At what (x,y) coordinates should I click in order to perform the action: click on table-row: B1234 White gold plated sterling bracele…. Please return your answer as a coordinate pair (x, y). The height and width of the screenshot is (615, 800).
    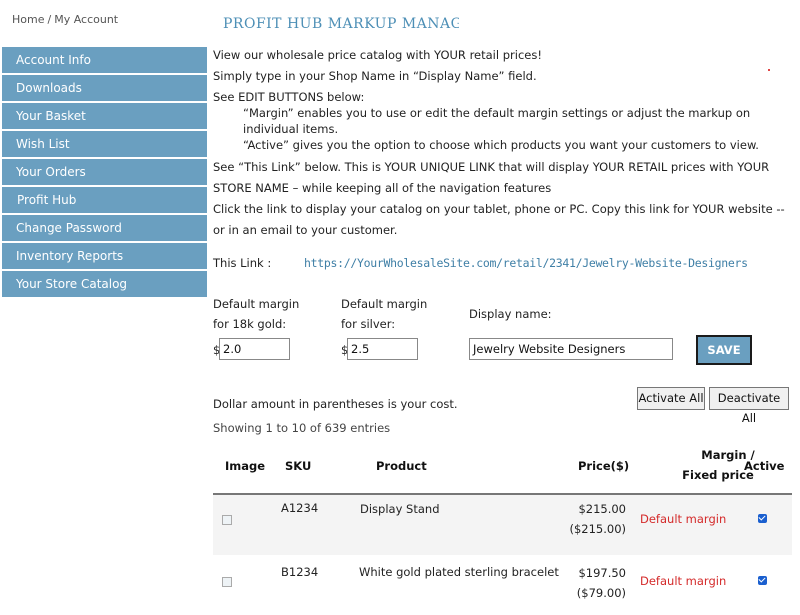
    Looking at the image, I should click on (502, 585).